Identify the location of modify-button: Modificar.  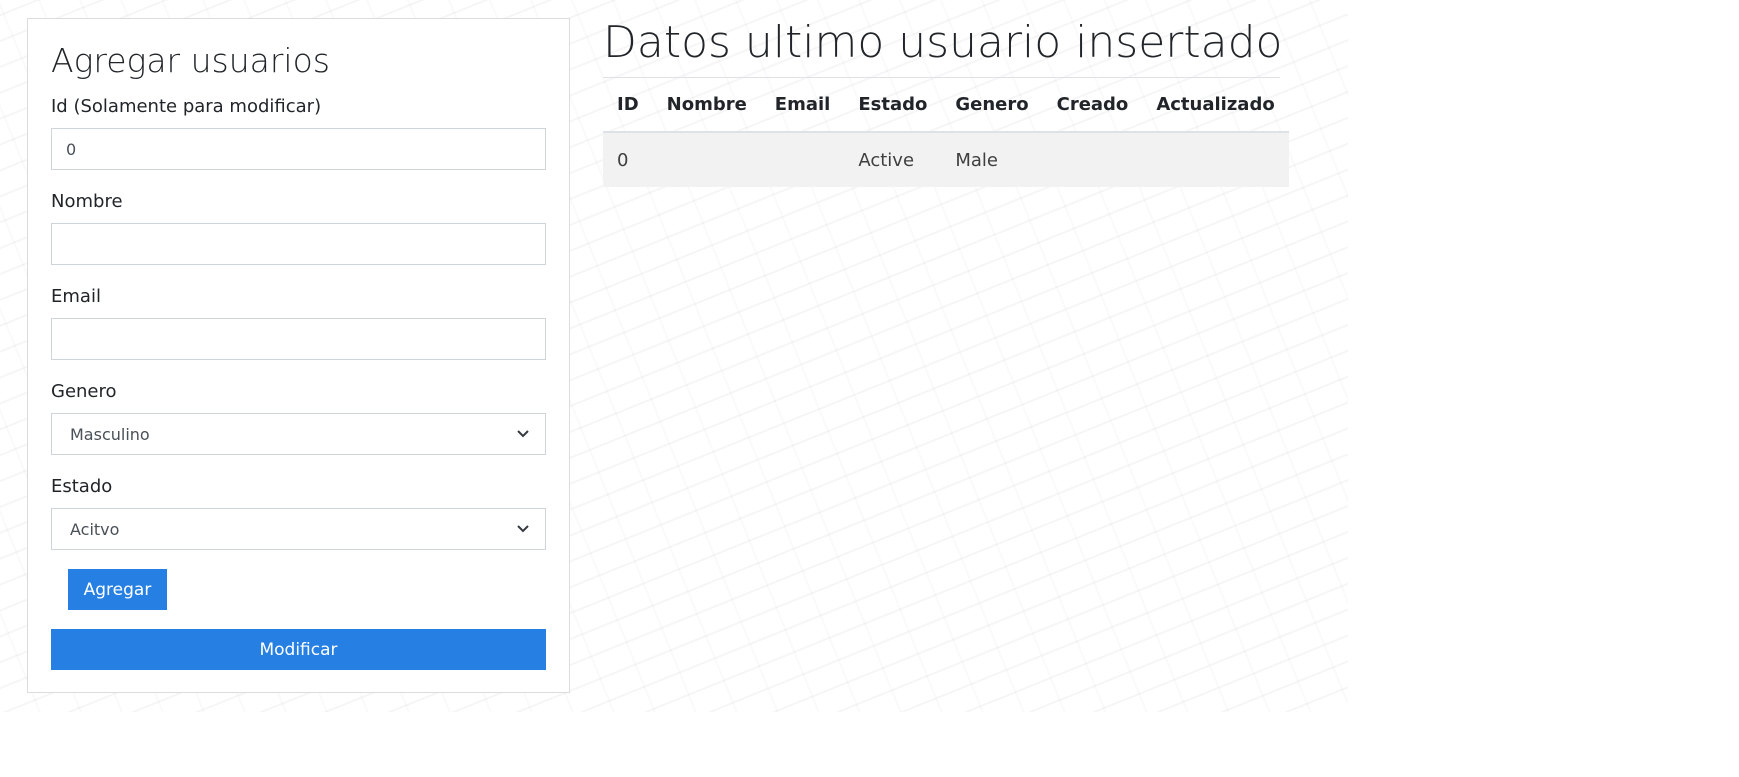
(298, 649).